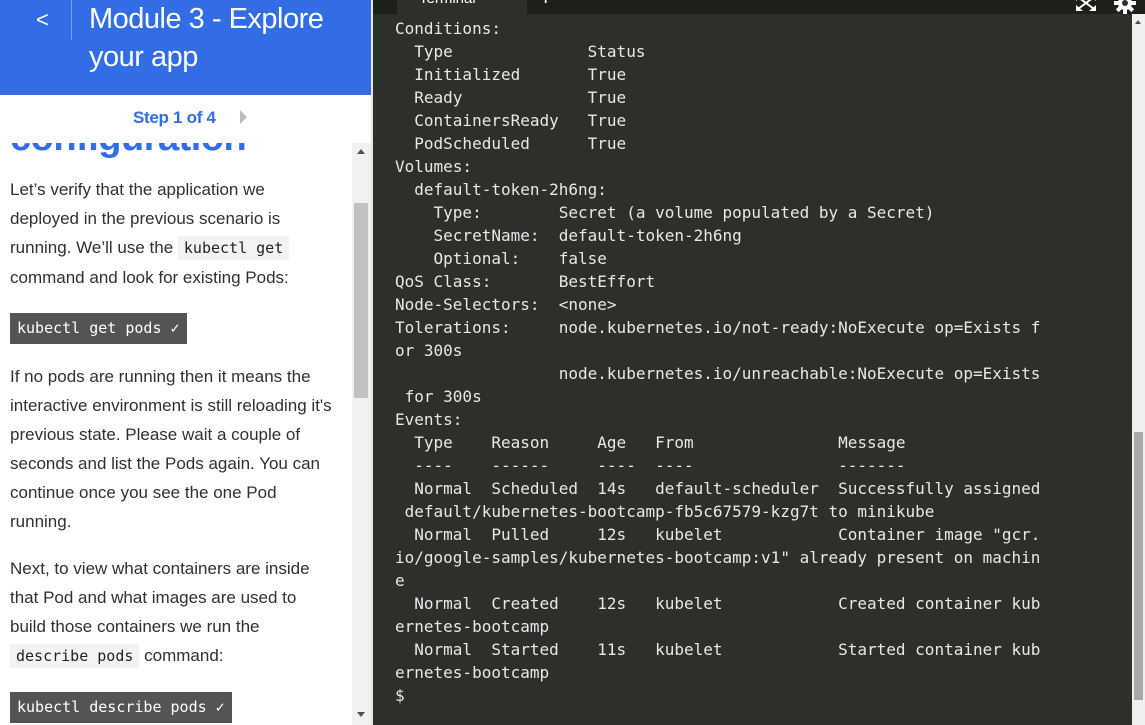 This screenshot has height=725, width=1145. Describe the element at coordinates (75, 656) in the screenshot. I see `inline-code-describe-pods: describe pods` at that location.